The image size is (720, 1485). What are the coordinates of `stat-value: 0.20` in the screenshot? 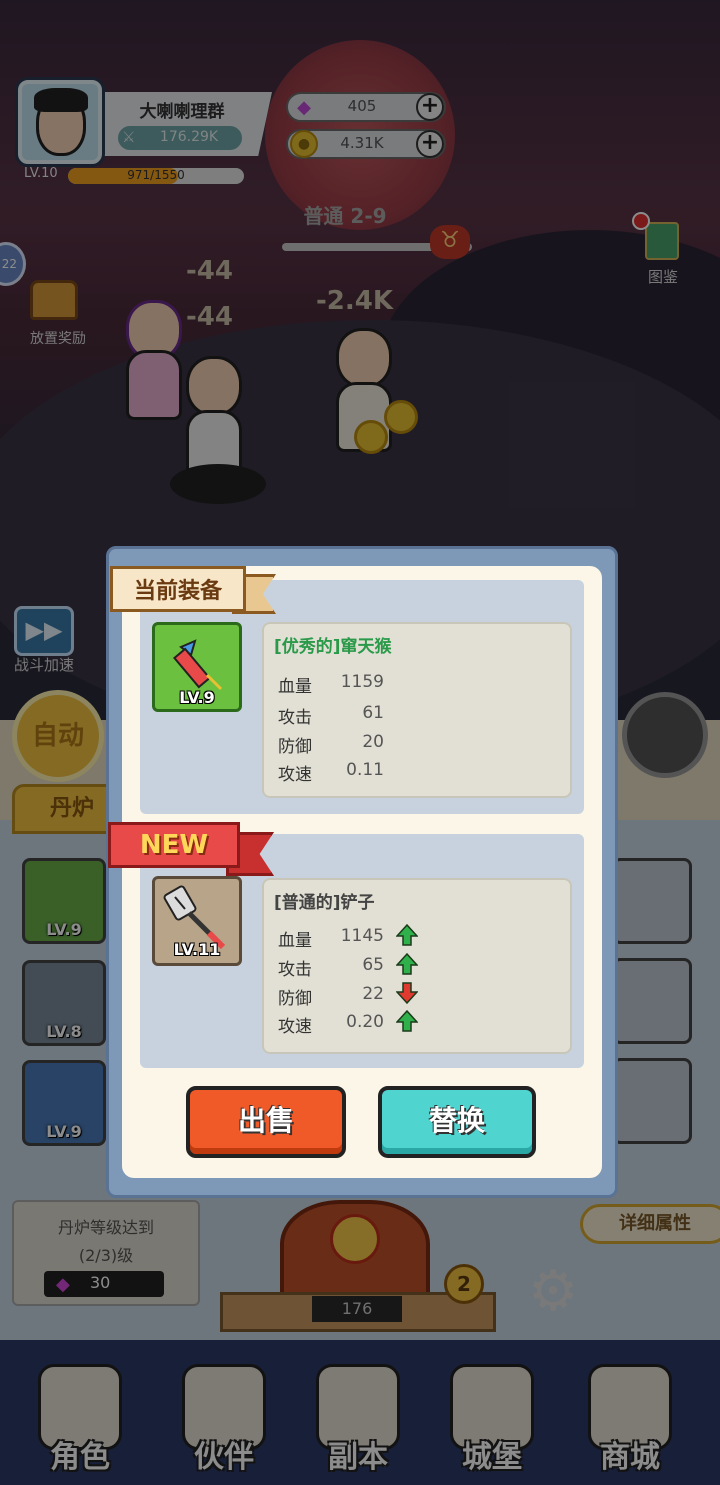 It's located at (365, 1022).